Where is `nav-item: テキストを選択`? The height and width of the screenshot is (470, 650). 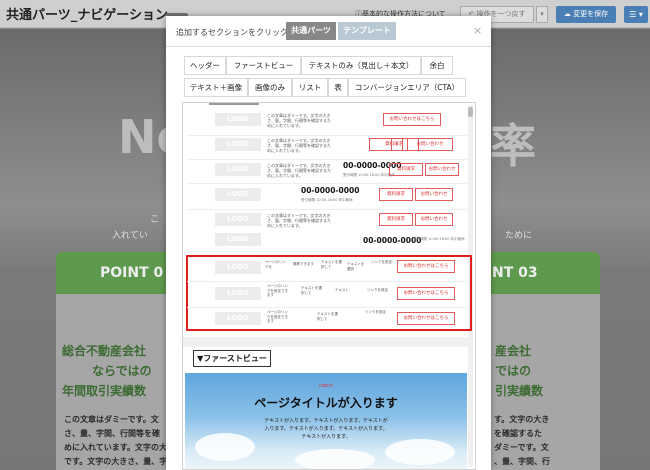 nav-item: テキストを選択 is located at coordinates (356, 266).